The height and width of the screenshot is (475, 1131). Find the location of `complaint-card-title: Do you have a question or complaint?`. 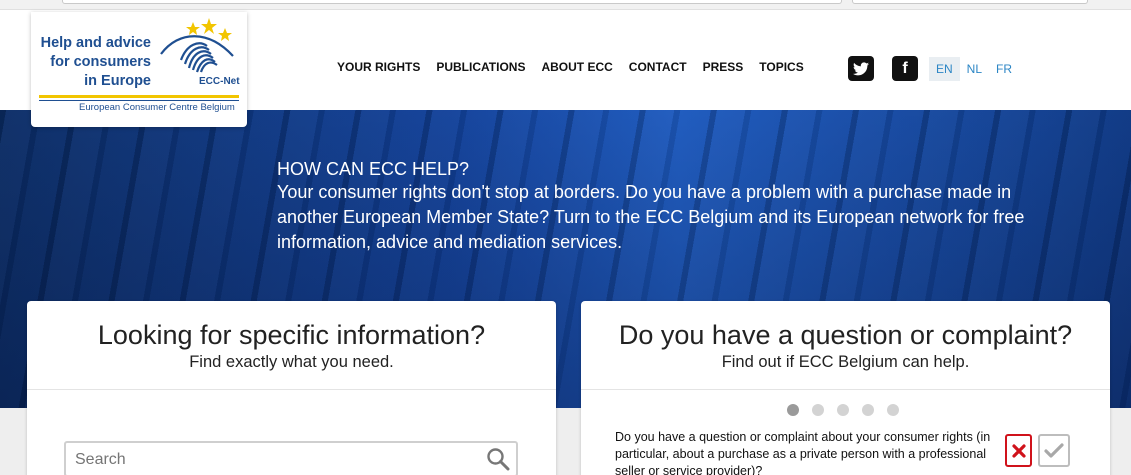

complaint-card-title: Do you have a question or complaint? is located at coordinates (845, 335).